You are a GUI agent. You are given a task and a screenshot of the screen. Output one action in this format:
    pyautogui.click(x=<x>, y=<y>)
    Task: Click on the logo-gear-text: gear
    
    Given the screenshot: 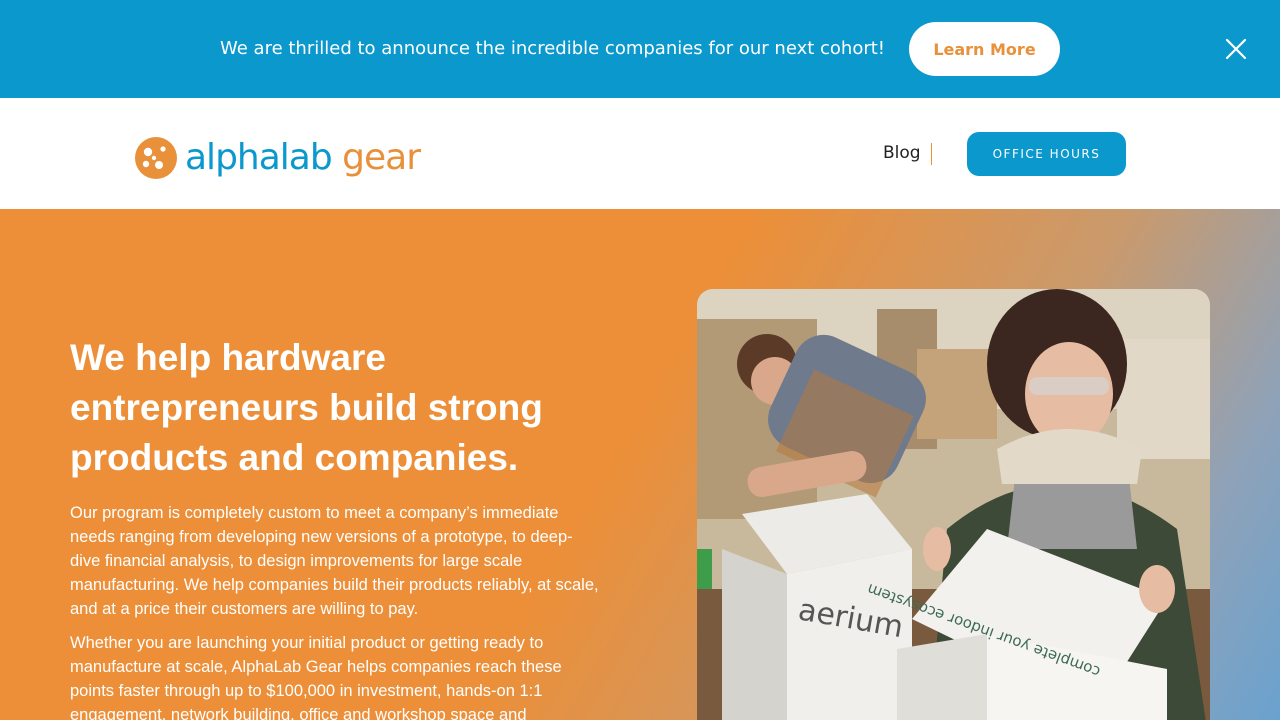 What is the action you would take?
    pyautogui.click(x=381, y=157)
    